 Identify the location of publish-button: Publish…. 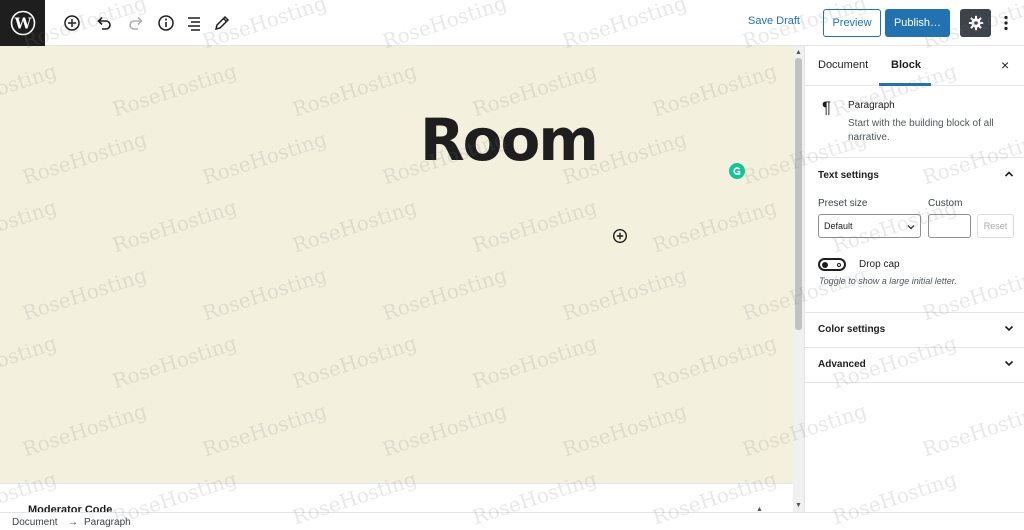
(917, 23).